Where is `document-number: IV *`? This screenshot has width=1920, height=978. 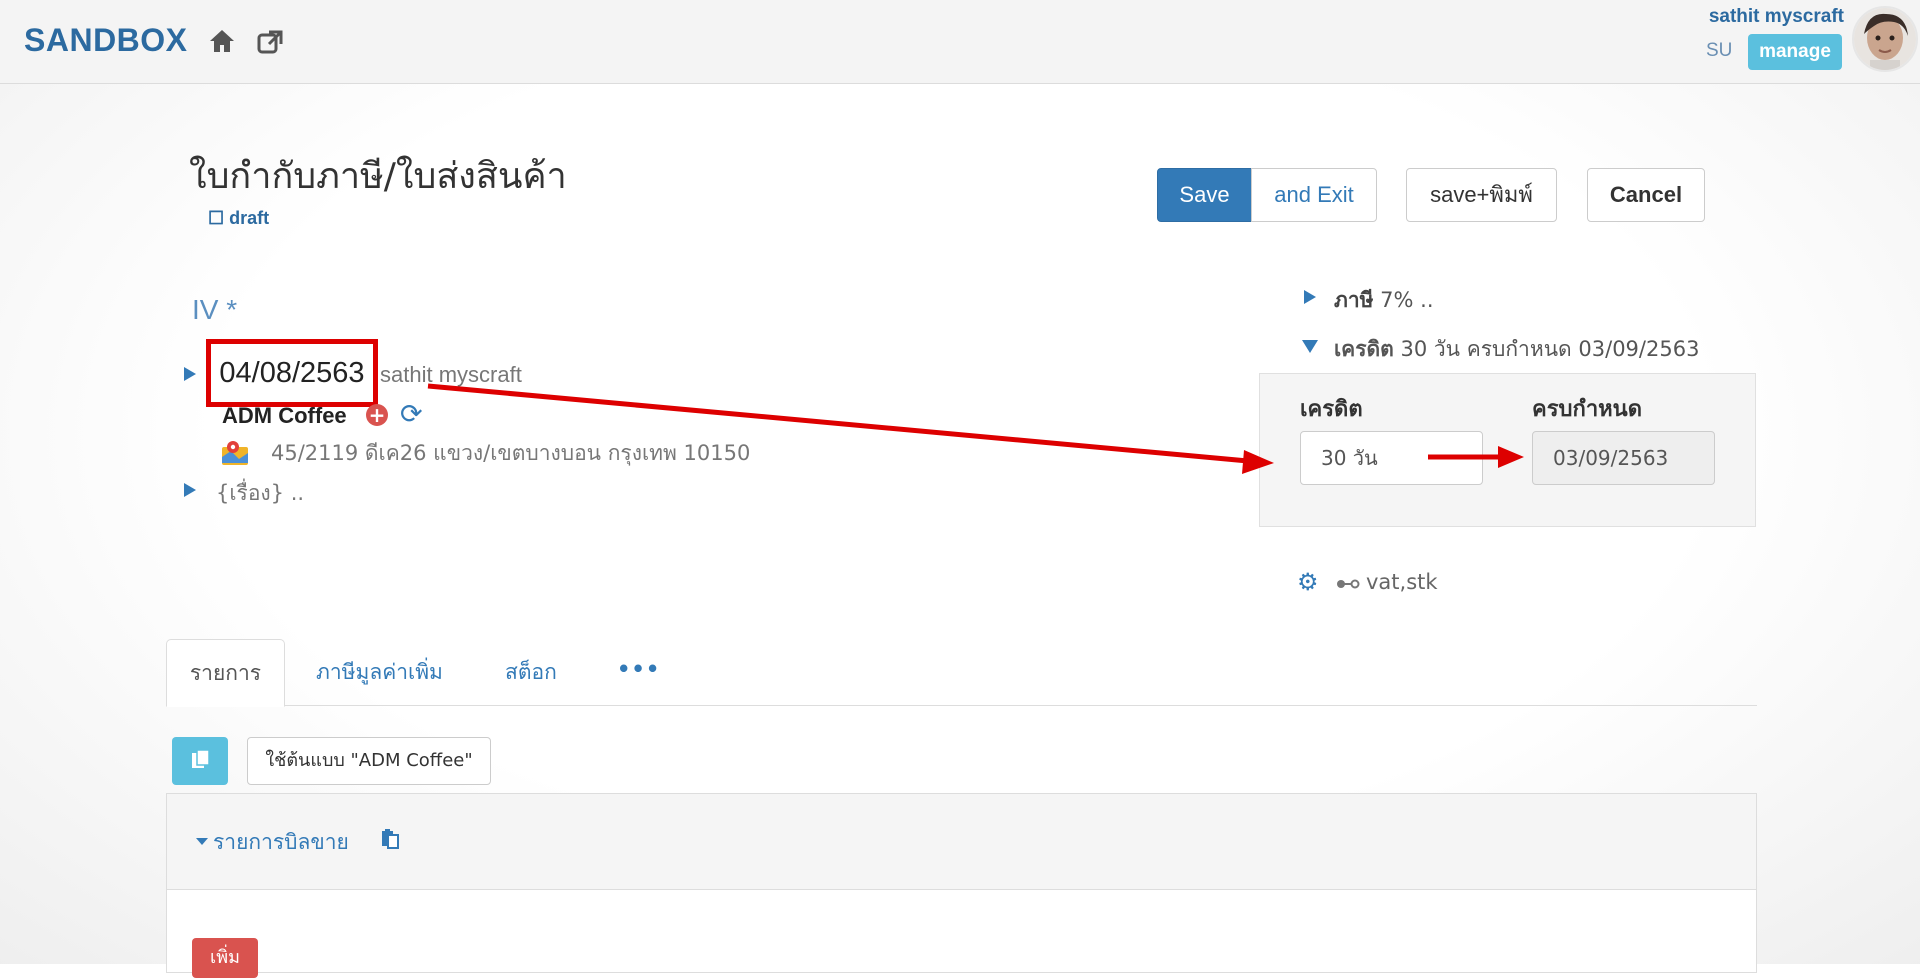
document-number: IV * is located at coordinates (214, 310).